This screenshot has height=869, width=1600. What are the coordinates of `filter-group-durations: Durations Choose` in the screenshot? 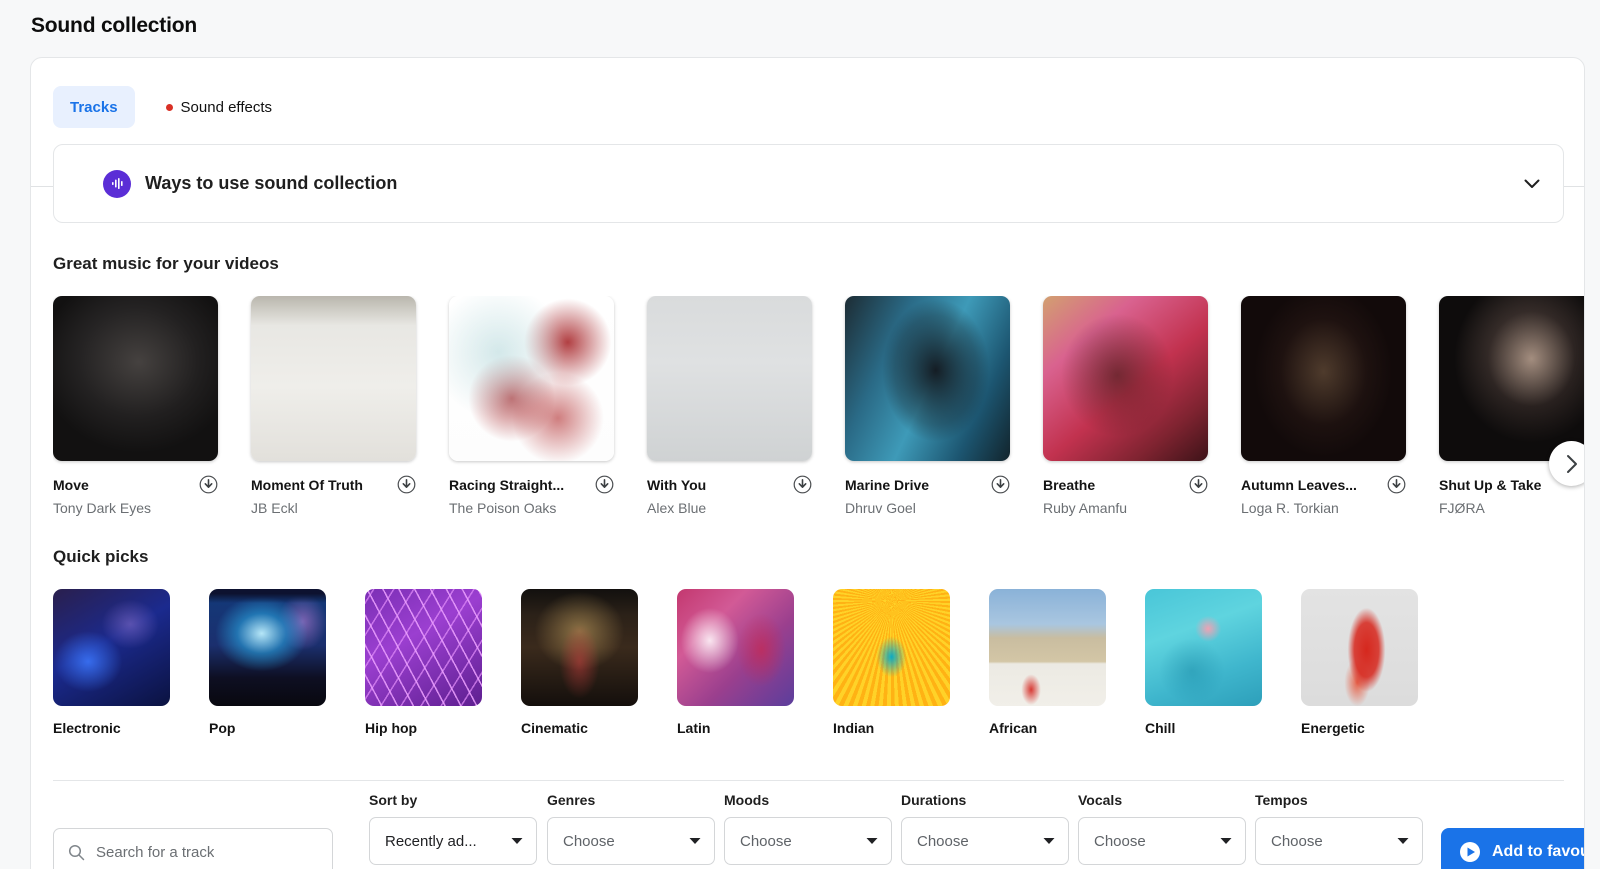 It's located at (985, 828).